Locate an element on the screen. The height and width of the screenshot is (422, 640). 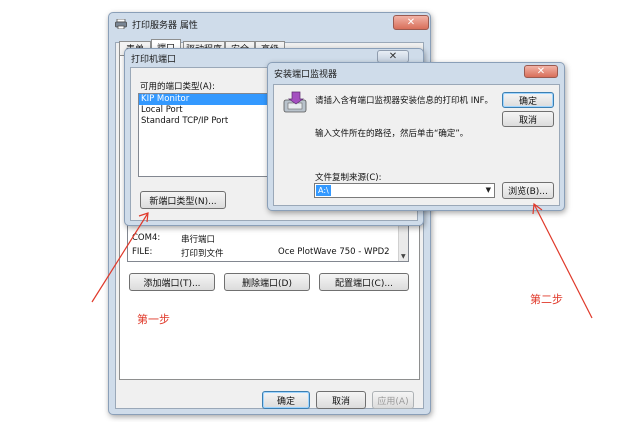
copy-from-combobox: A:\ ▼ is located at coordinates (404, 190).